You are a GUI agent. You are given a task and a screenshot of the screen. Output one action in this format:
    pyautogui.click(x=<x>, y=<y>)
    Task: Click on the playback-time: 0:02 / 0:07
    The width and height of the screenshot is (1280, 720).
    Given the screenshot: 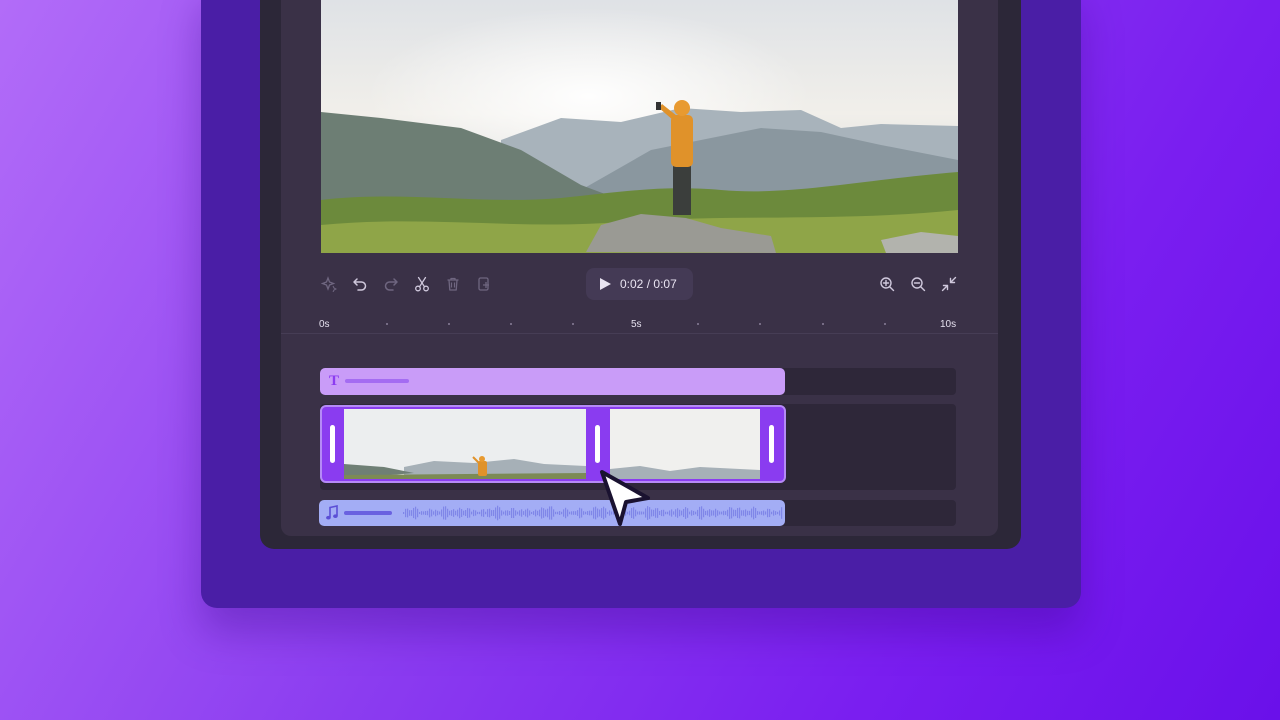 What is the action you would take?
    pyautogui.click(x=648, y=284)
    